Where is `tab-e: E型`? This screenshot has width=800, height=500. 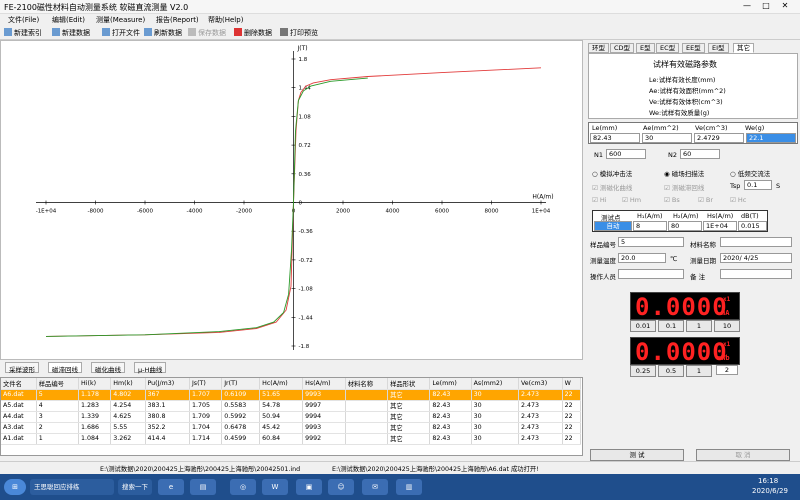
tab-e: E型 is located at coordinates (645, 48).